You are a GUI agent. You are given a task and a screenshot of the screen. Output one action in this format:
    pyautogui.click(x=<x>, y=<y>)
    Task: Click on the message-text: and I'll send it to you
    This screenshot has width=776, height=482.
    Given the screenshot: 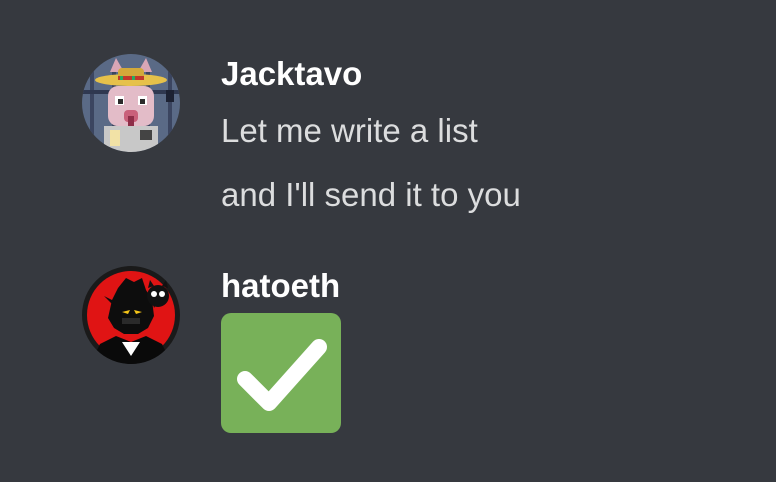 What is the action you would take?
    pyautogui.click(x=371, y=194)
    